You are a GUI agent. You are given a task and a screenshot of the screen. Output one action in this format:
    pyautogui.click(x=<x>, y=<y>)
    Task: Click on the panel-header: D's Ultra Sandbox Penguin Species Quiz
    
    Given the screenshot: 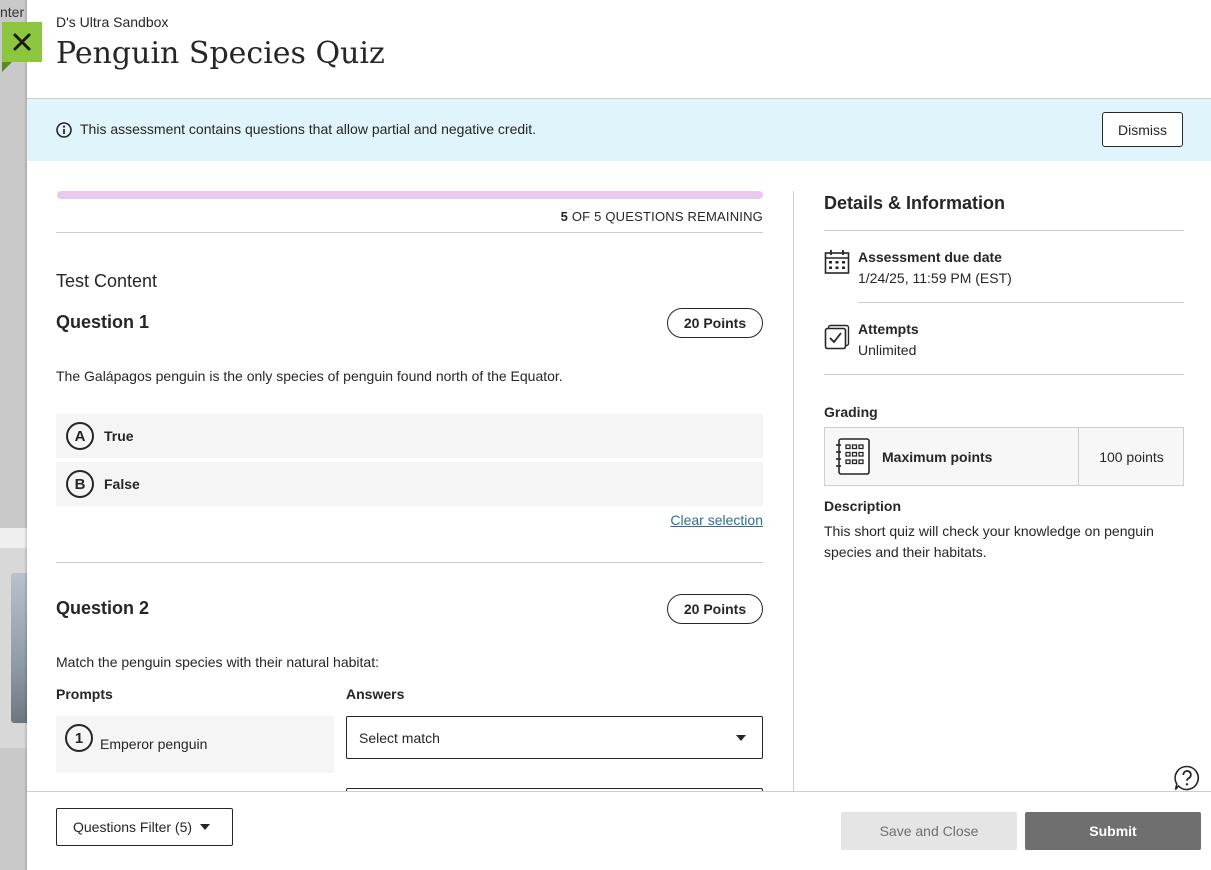 What is the action you would take?
    pyautogui.click(x=619, y=49)
    